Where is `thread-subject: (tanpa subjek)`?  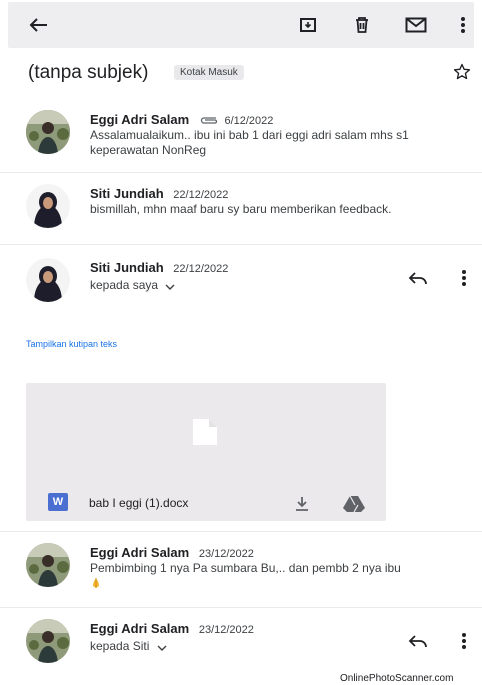
thread-subject: (tanpa subjek) is located at coordinates (88, 72).